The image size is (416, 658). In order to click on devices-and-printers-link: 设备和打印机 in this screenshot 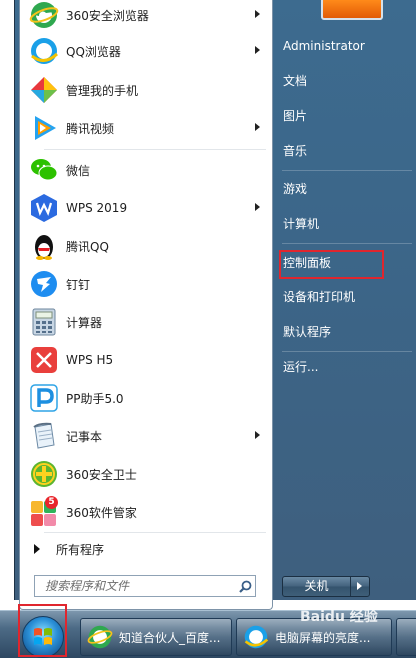, I will do `click(338, 297)`.